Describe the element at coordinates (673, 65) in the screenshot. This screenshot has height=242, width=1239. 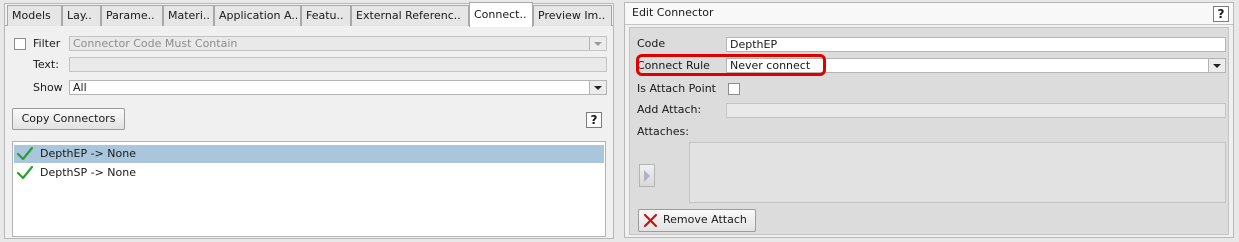
I see `connect-rule-label: Connect Rule` at that location.